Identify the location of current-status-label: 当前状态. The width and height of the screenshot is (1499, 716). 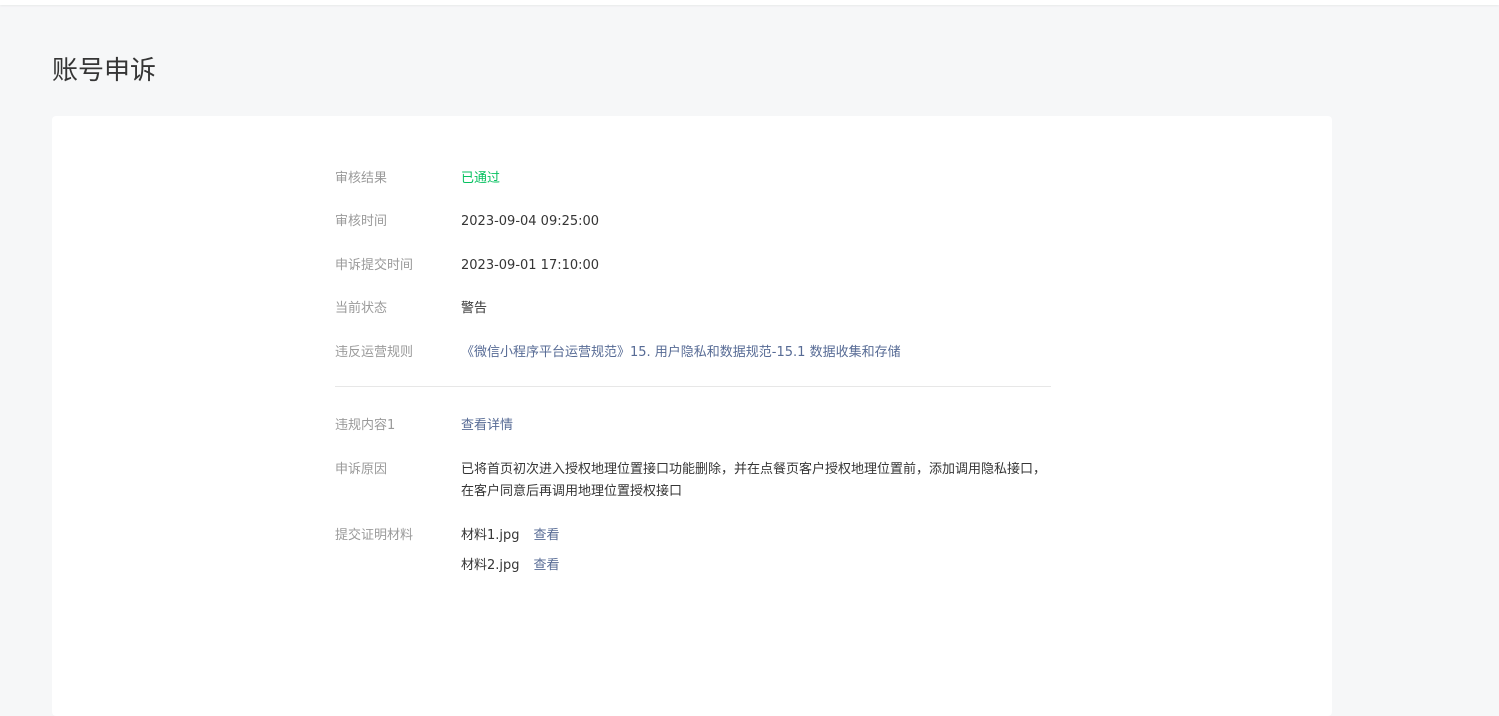
(361, 308).